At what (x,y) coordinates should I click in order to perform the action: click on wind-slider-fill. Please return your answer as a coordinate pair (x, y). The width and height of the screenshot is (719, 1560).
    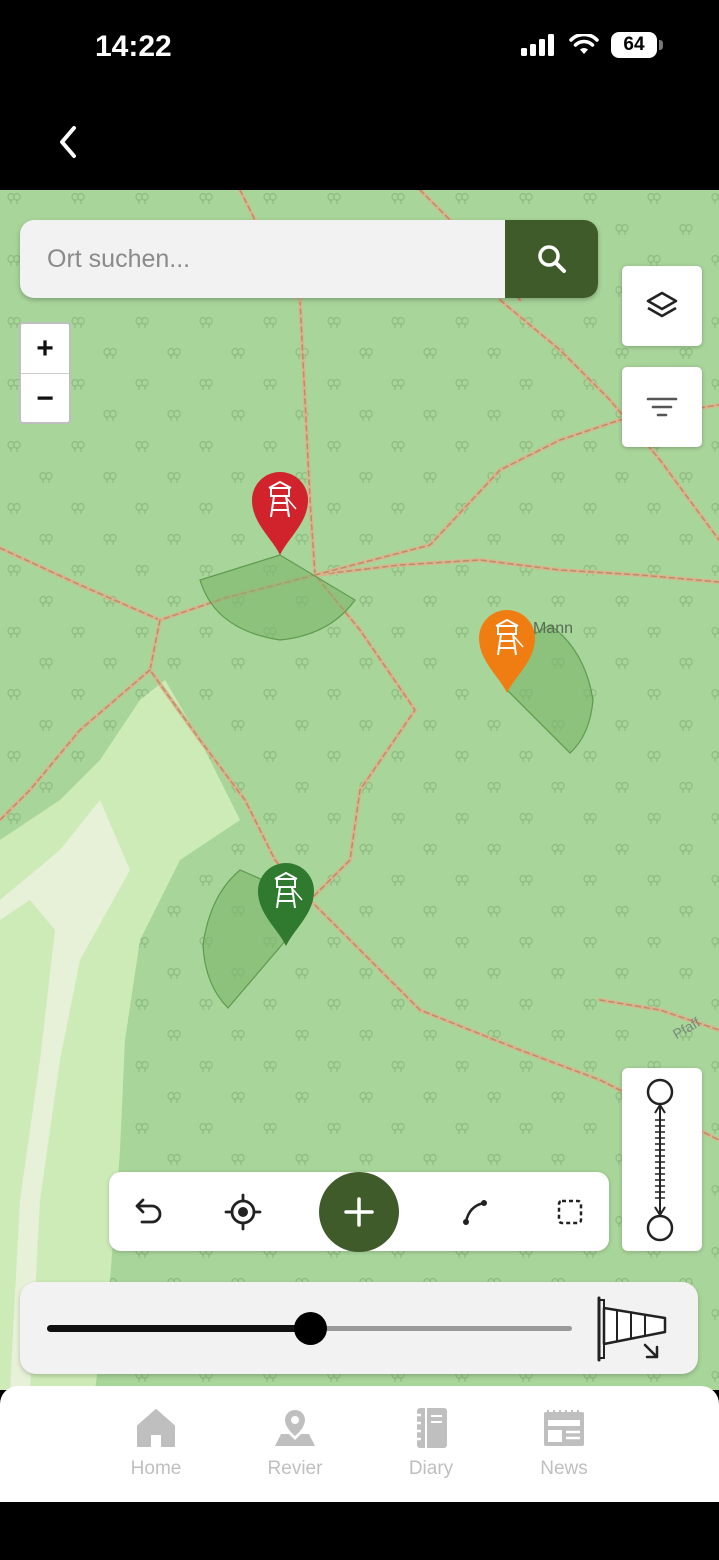
    Looking at the image, I should click on (178, 1328).